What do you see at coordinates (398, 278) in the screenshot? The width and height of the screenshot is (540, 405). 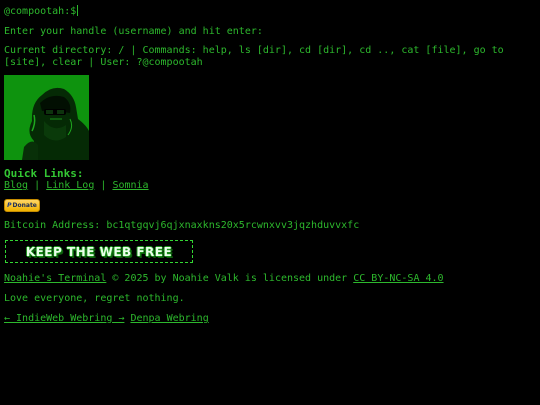 I see `license-link: CC BY-NC-SA 4.0` at bounding box center [398, 278].